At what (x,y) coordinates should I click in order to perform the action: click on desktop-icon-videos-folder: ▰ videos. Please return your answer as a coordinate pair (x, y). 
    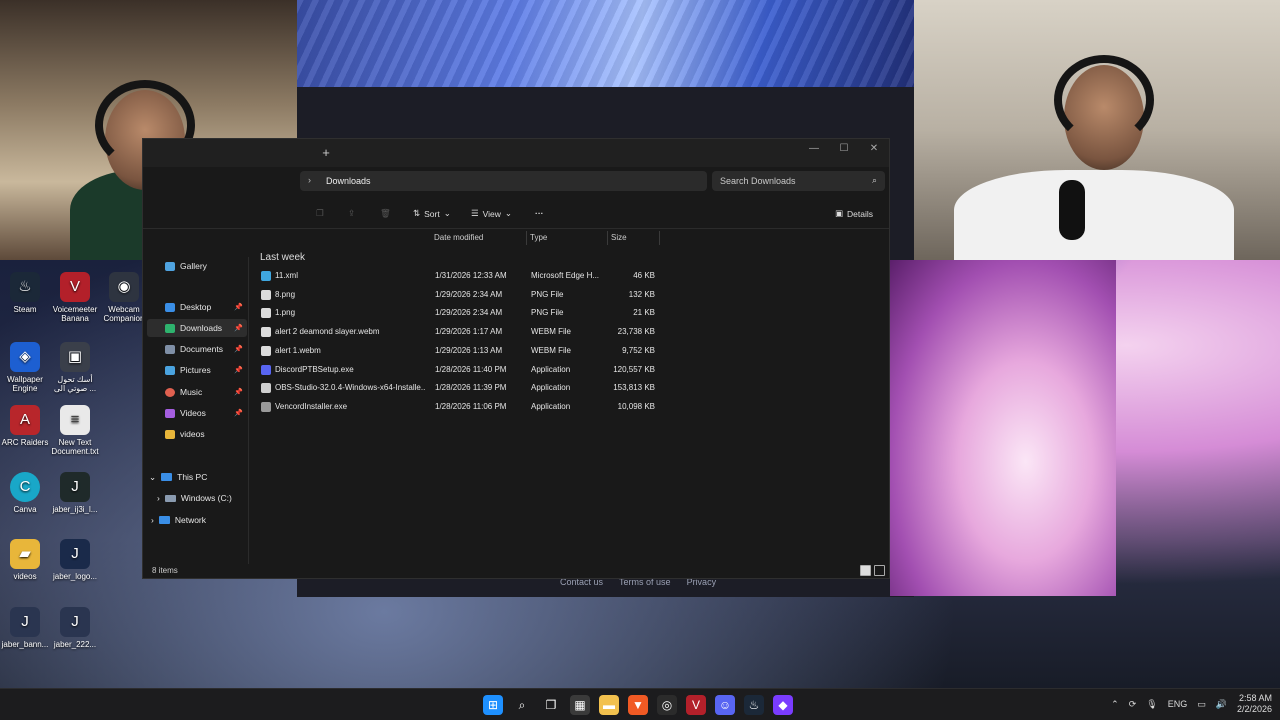
    Looking at the image, I should click on (25, 560).